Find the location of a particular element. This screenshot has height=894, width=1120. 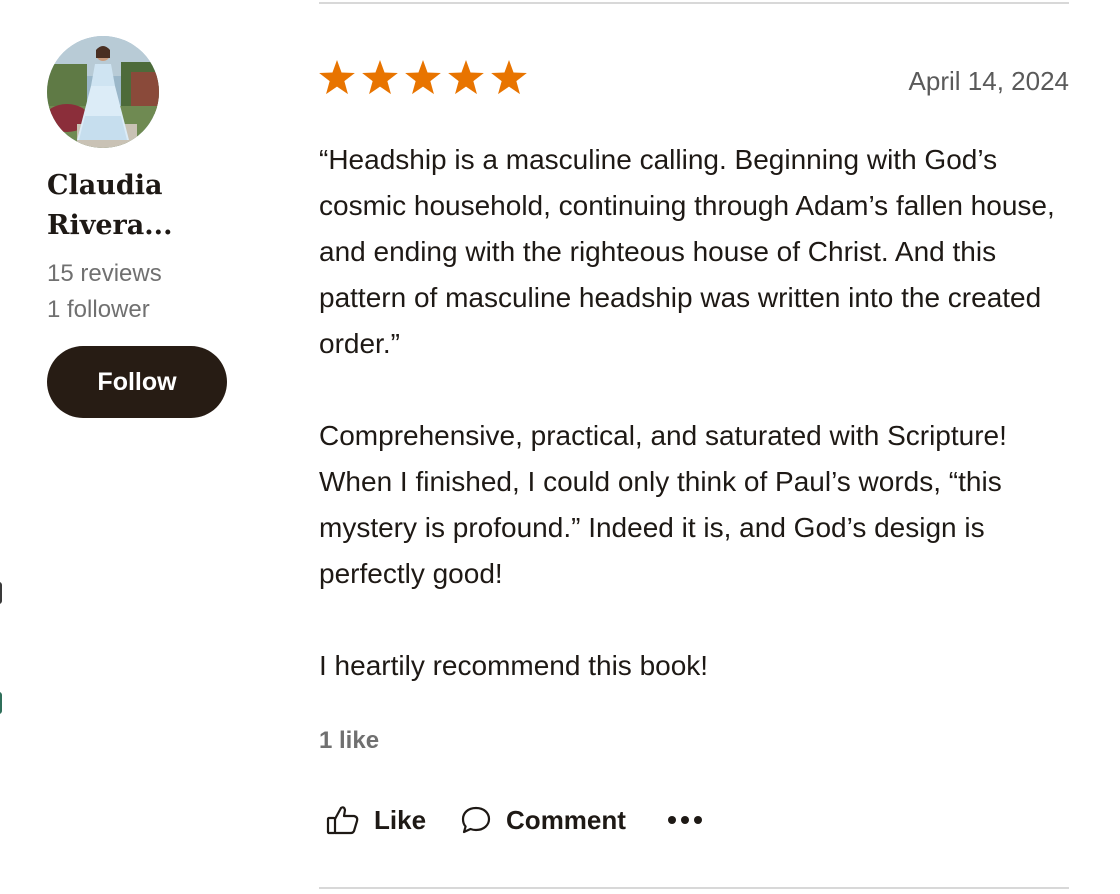

review-date: April 14, 2024 is located at coordinates (989, 81).